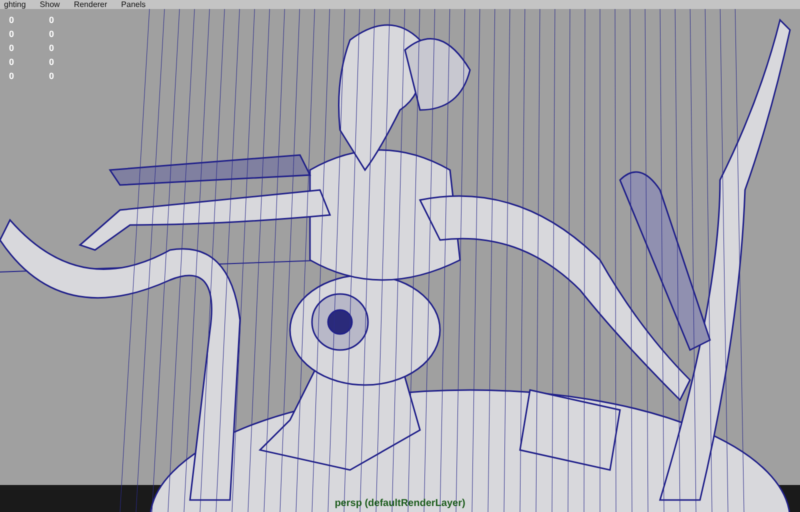  Describe the element at coordinates (15, 4) in the screenshot. I see `menu-item: ghting` at that location.